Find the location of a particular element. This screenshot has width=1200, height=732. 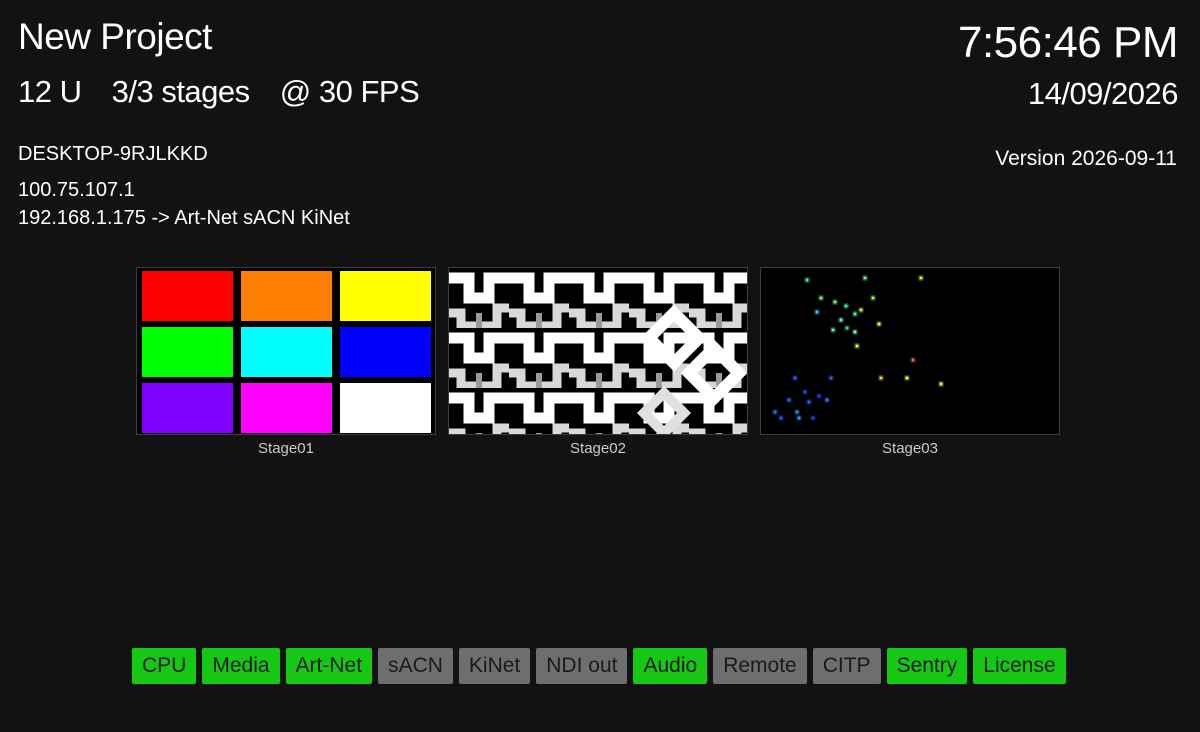

hostname: DESKTOP-9RJLKKD is located at coordinates (113, 154).